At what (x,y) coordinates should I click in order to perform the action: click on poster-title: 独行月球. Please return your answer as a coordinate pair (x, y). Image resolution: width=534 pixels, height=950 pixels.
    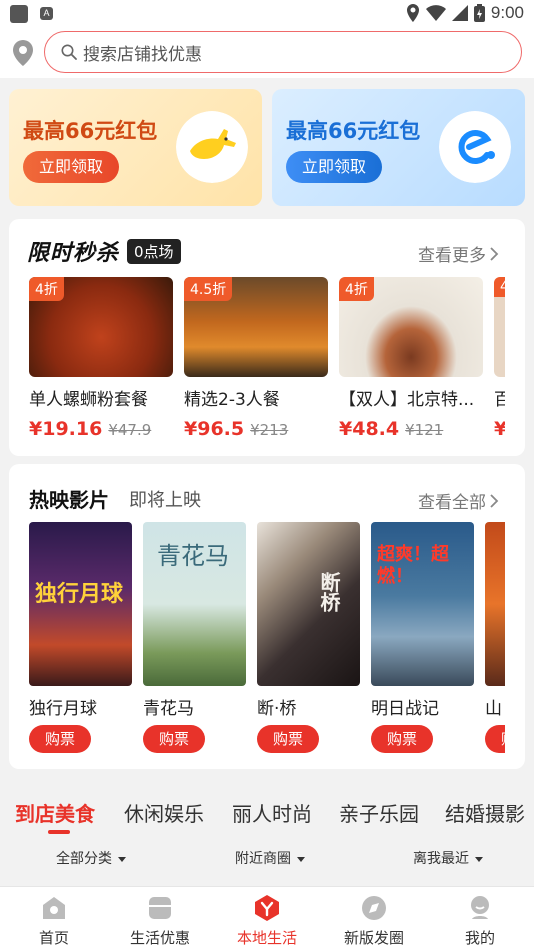
    Looking at the image, I should click on (79, 594).